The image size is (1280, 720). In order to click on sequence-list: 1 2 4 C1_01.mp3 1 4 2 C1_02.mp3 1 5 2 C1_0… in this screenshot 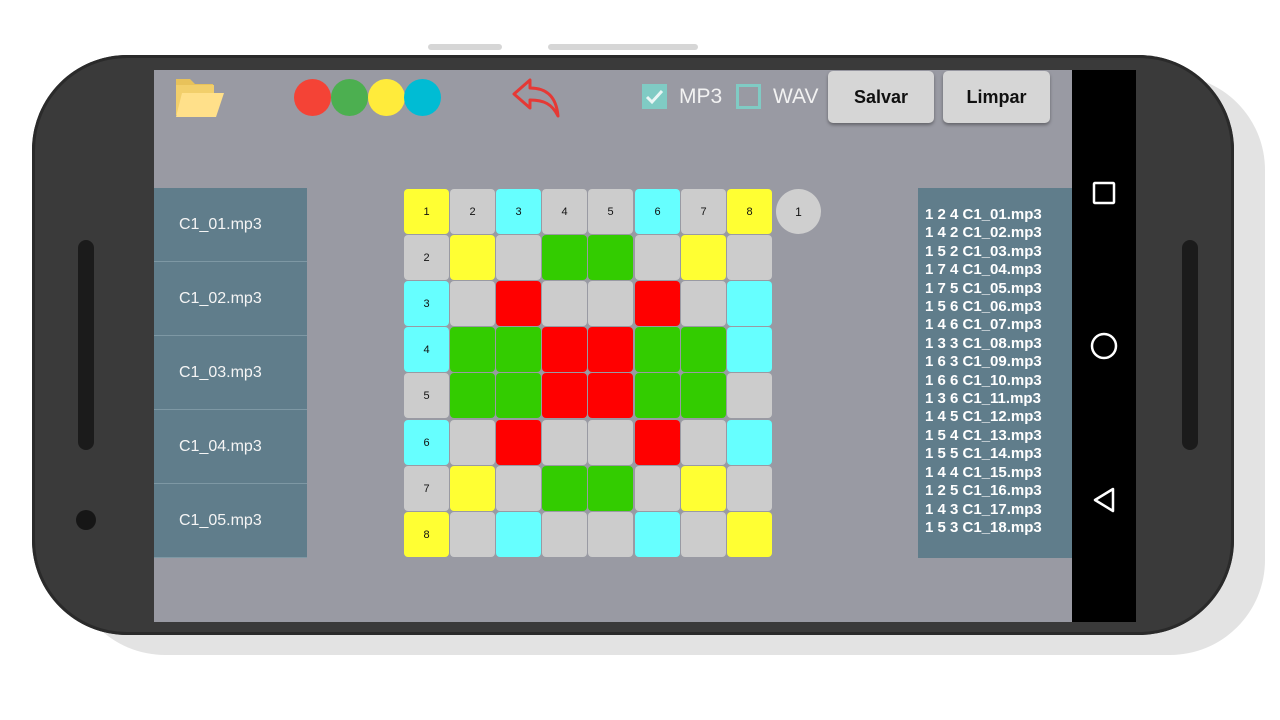, I will do `click(995, 373)`.